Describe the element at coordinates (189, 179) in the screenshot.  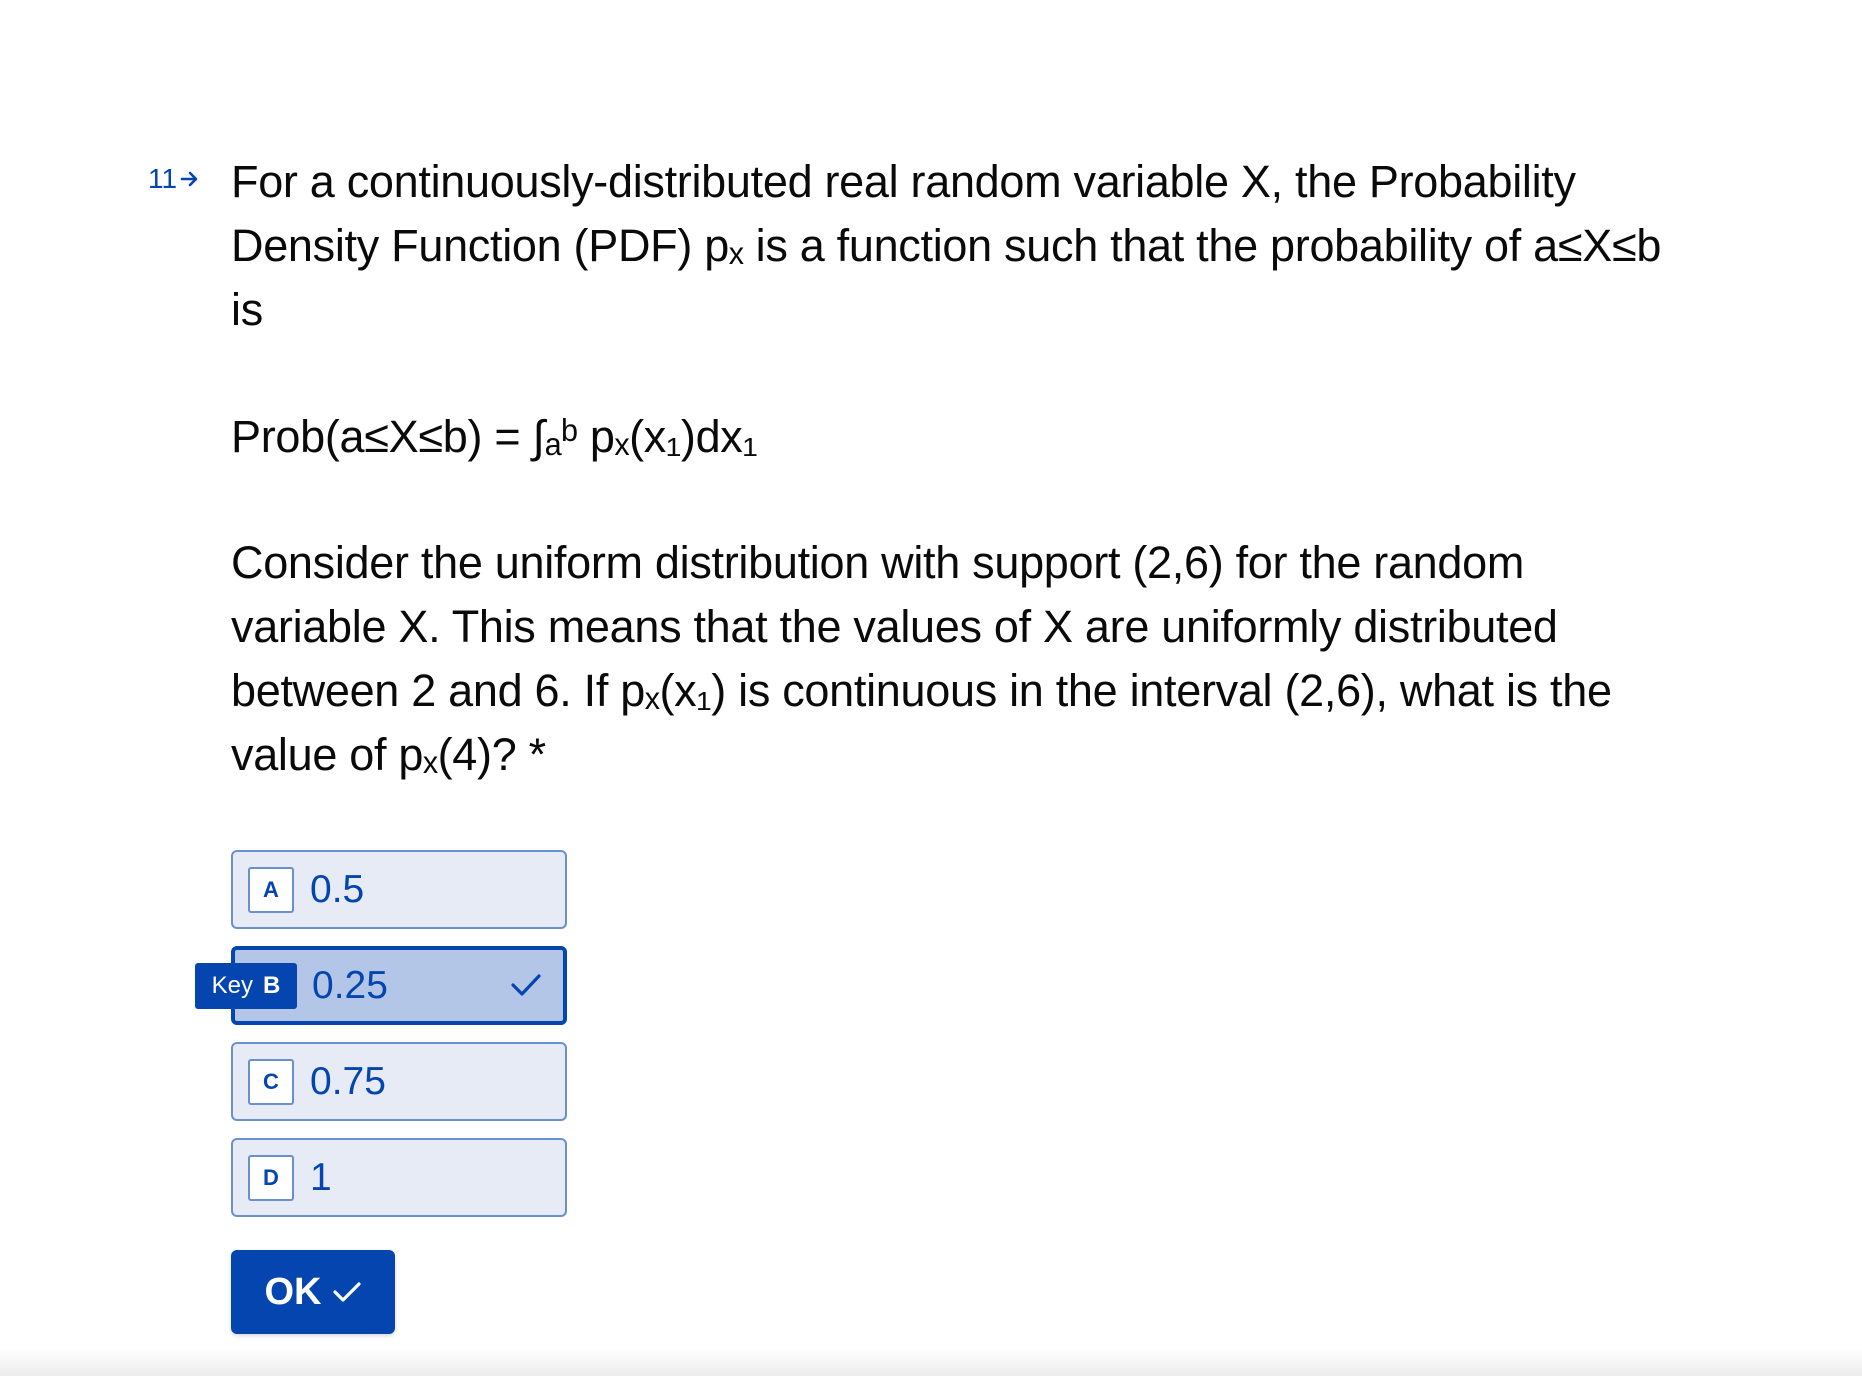
I see `arrow-right-icon` at that location.